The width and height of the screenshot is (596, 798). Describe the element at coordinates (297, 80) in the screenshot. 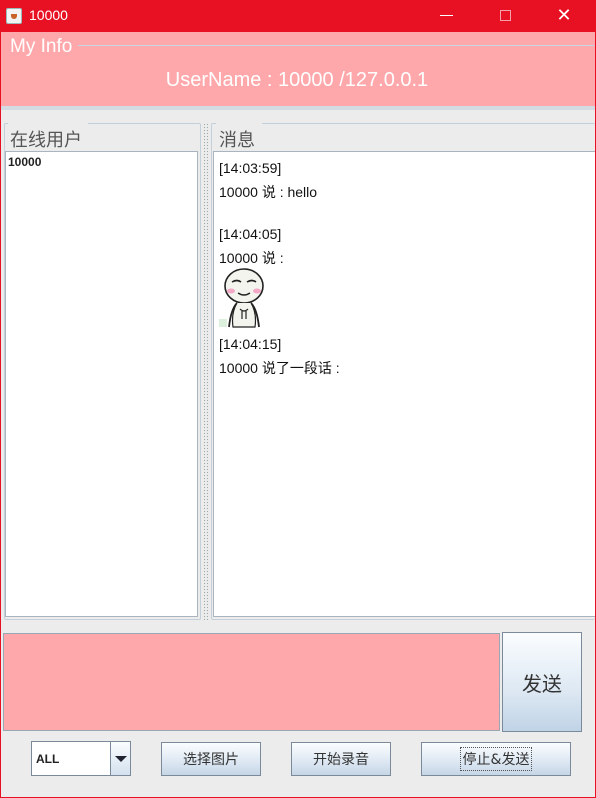

I see `username-label: UserName : 10000 /127.0.0.1` at that location.